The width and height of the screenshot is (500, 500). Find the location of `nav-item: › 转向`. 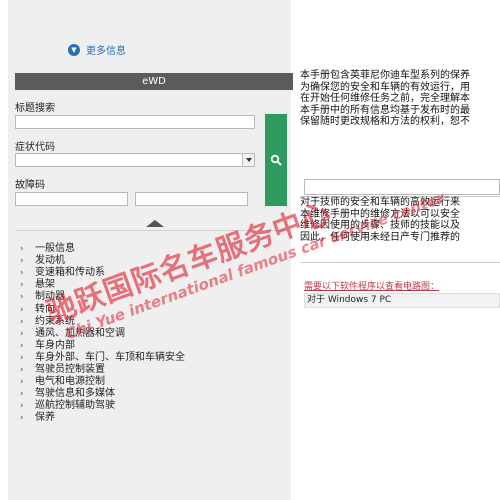

nav-item: › 转向 is located at coordinates (155, 309).